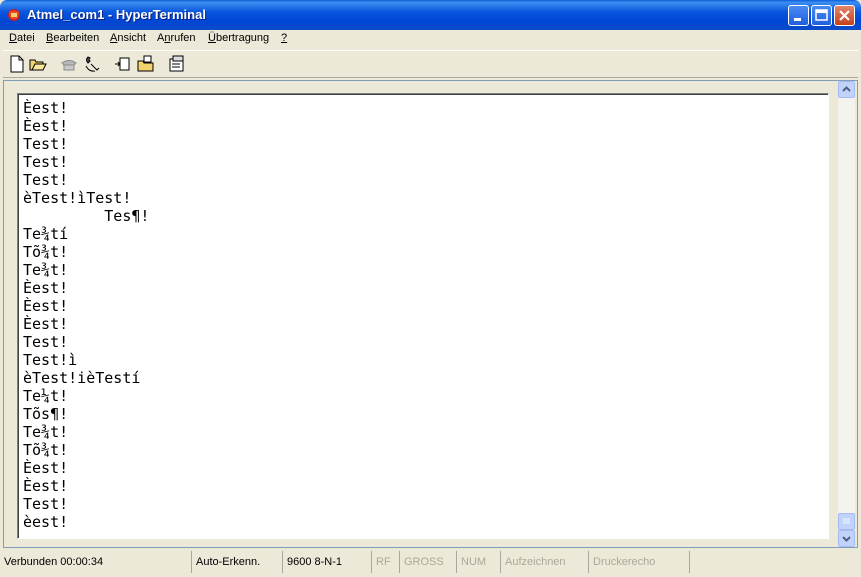  Describe the element at coordinates (14, 15) in the screenshot. I see `hyperterminal-app-icon` at that location.